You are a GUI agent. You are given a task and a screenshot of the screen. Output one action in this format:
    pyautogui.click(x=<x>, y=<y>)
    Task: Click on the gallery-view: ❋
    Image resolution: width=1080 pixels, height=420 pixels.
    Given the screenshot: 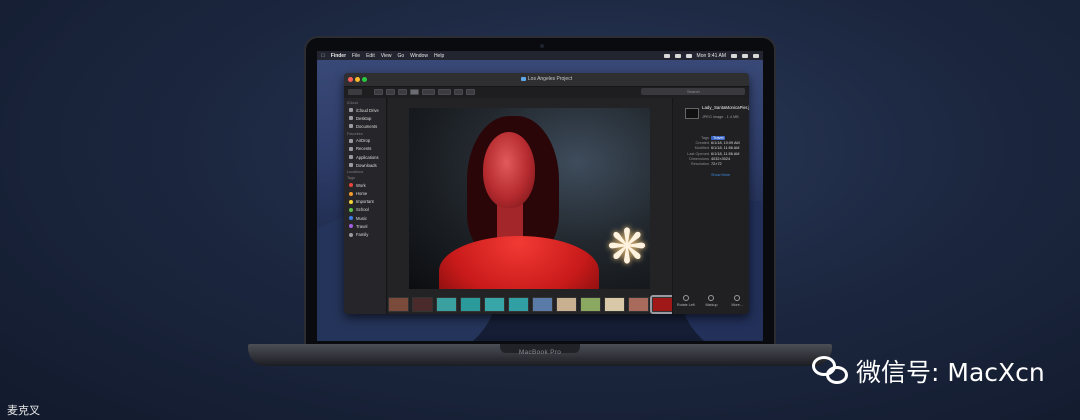 What is the action you would take?
    pyautogui.click(x=531, y=206)
    